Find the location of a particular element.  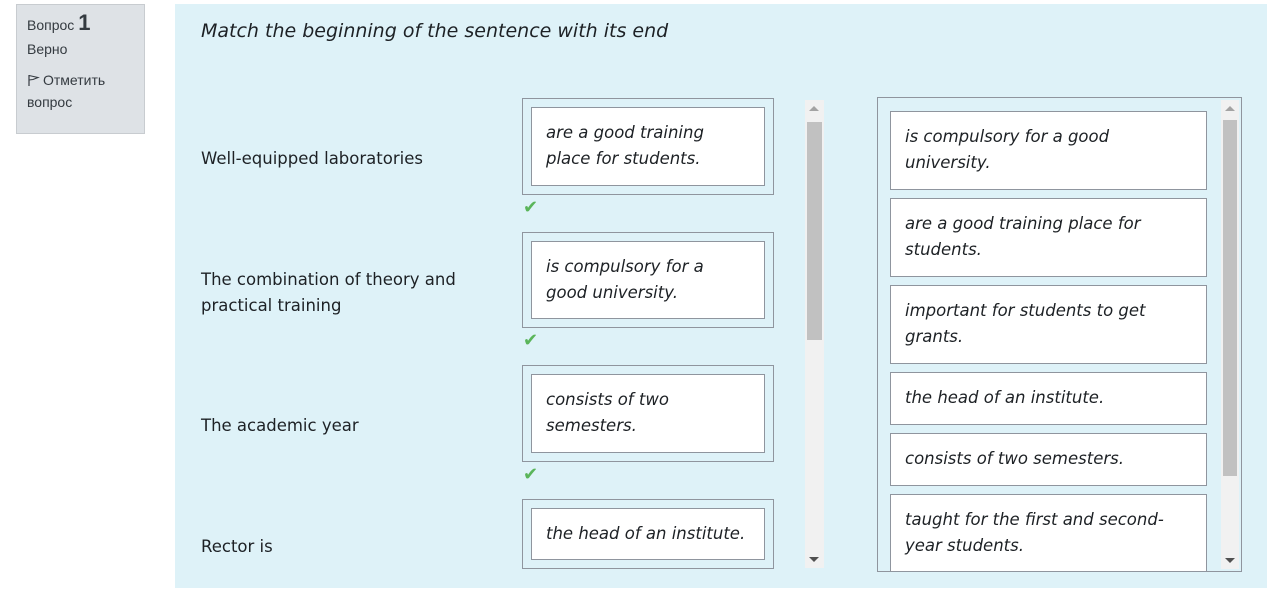

stem-text: The academic year is located at coordinates (280, 425).